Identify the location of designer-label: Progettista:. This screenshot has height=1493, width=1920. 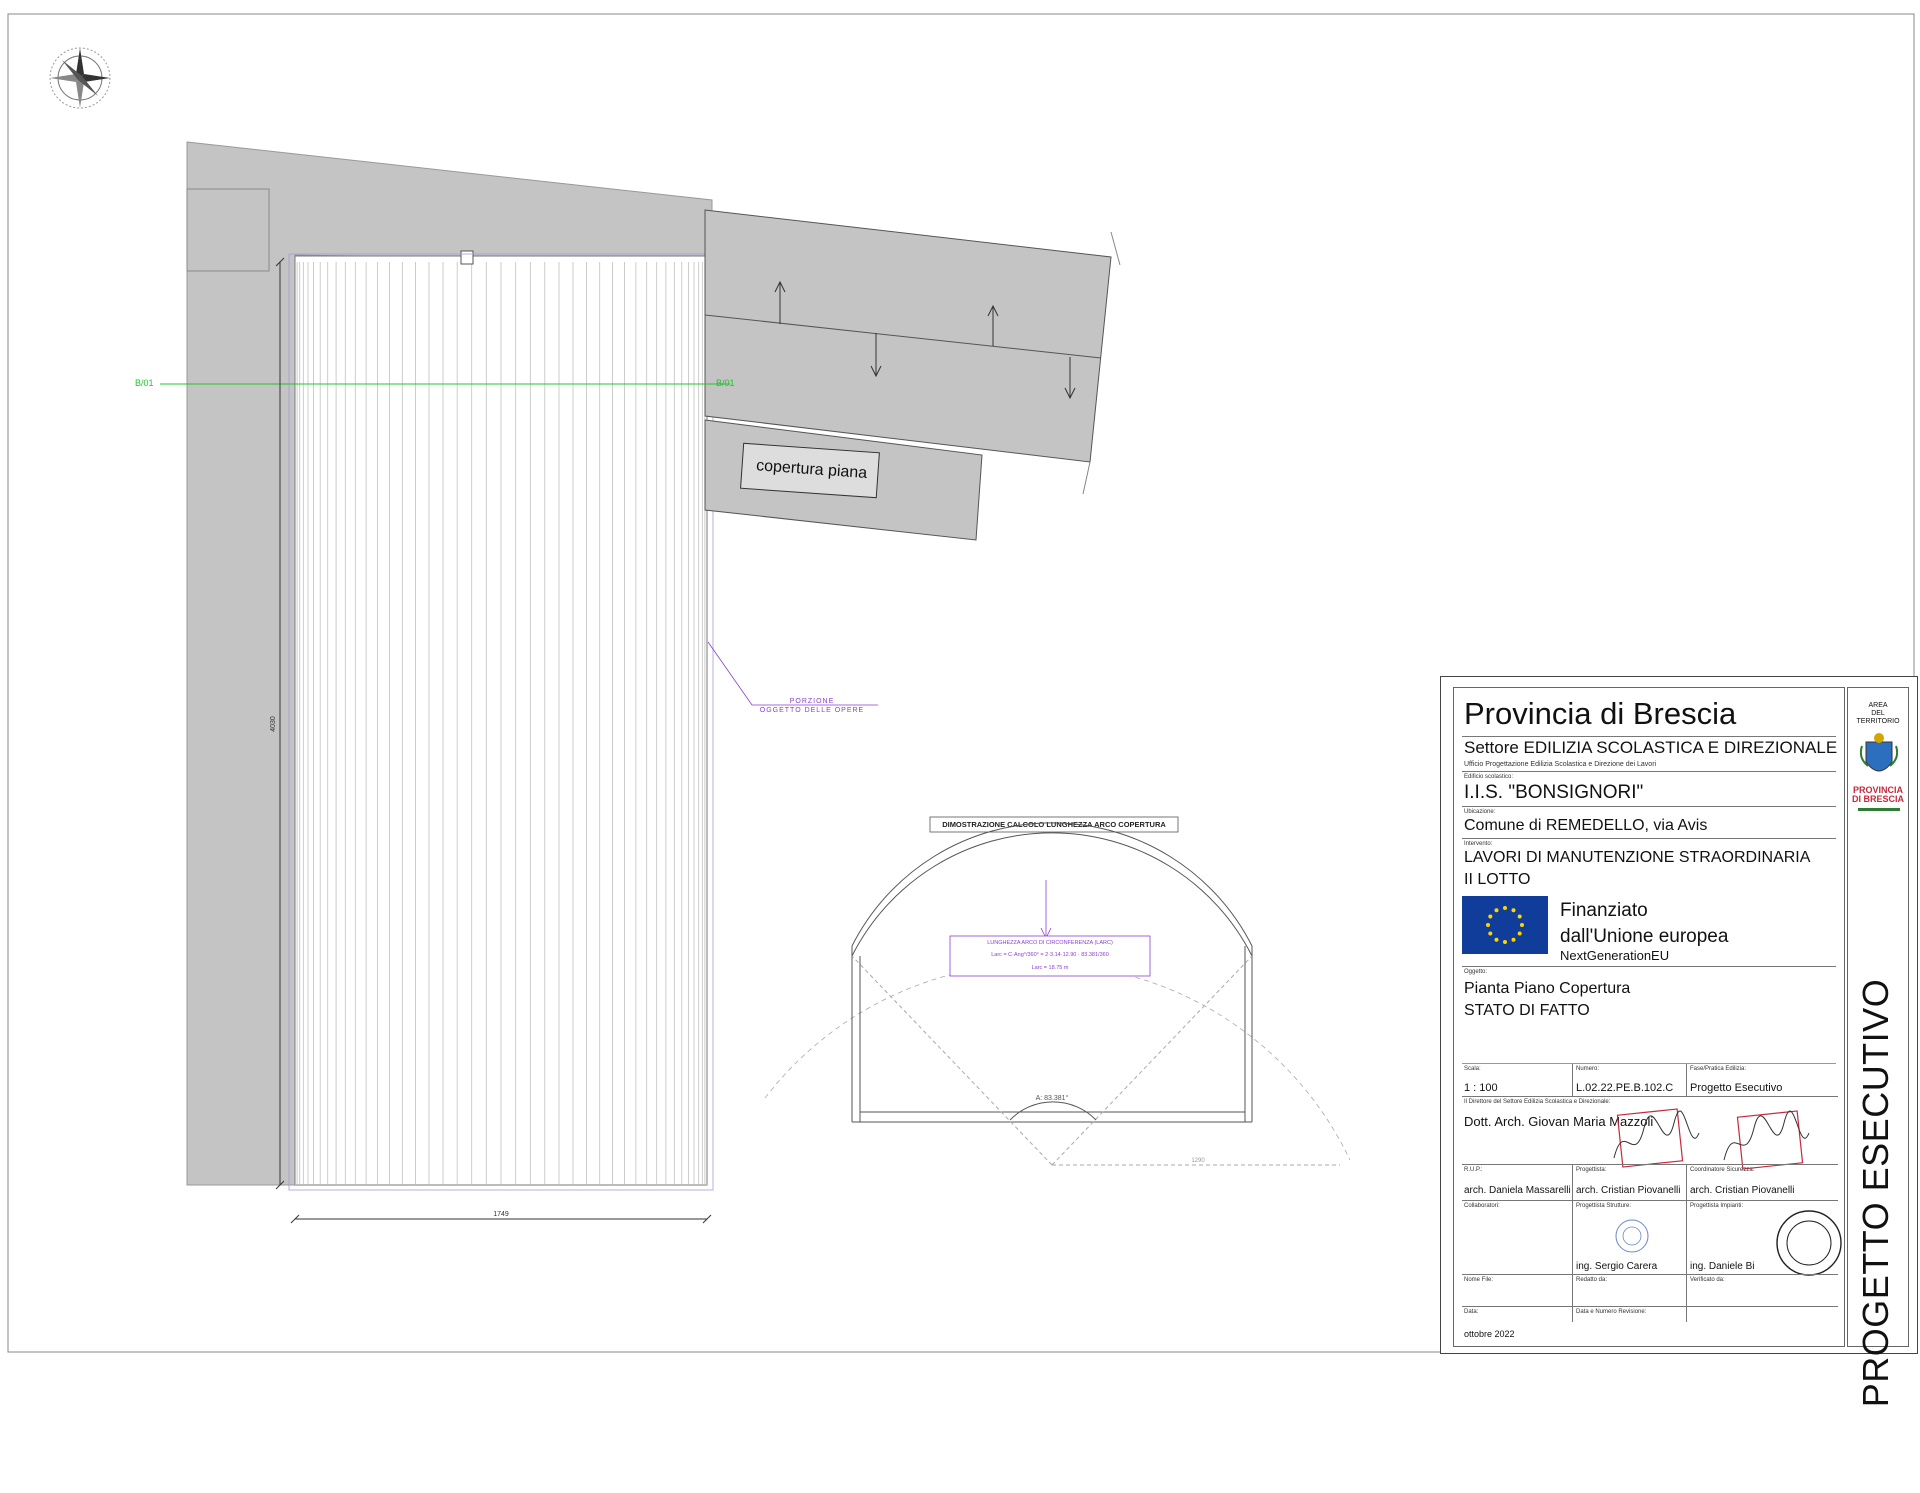
(1591, 1170).